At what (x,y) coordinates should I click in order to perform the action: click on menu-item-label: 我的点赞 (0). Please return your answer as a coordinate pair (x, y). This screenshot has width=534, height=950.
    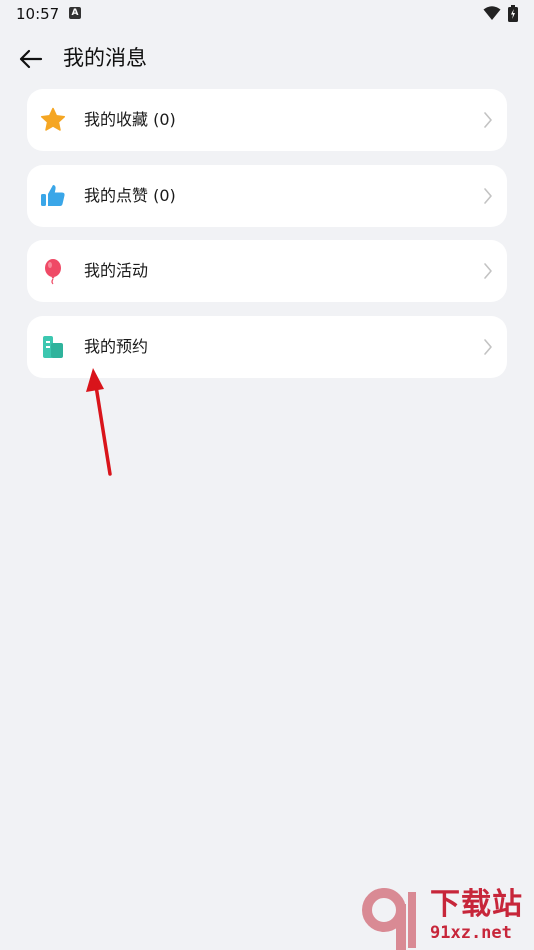
    Looking at the image, I should click on (130, 195).